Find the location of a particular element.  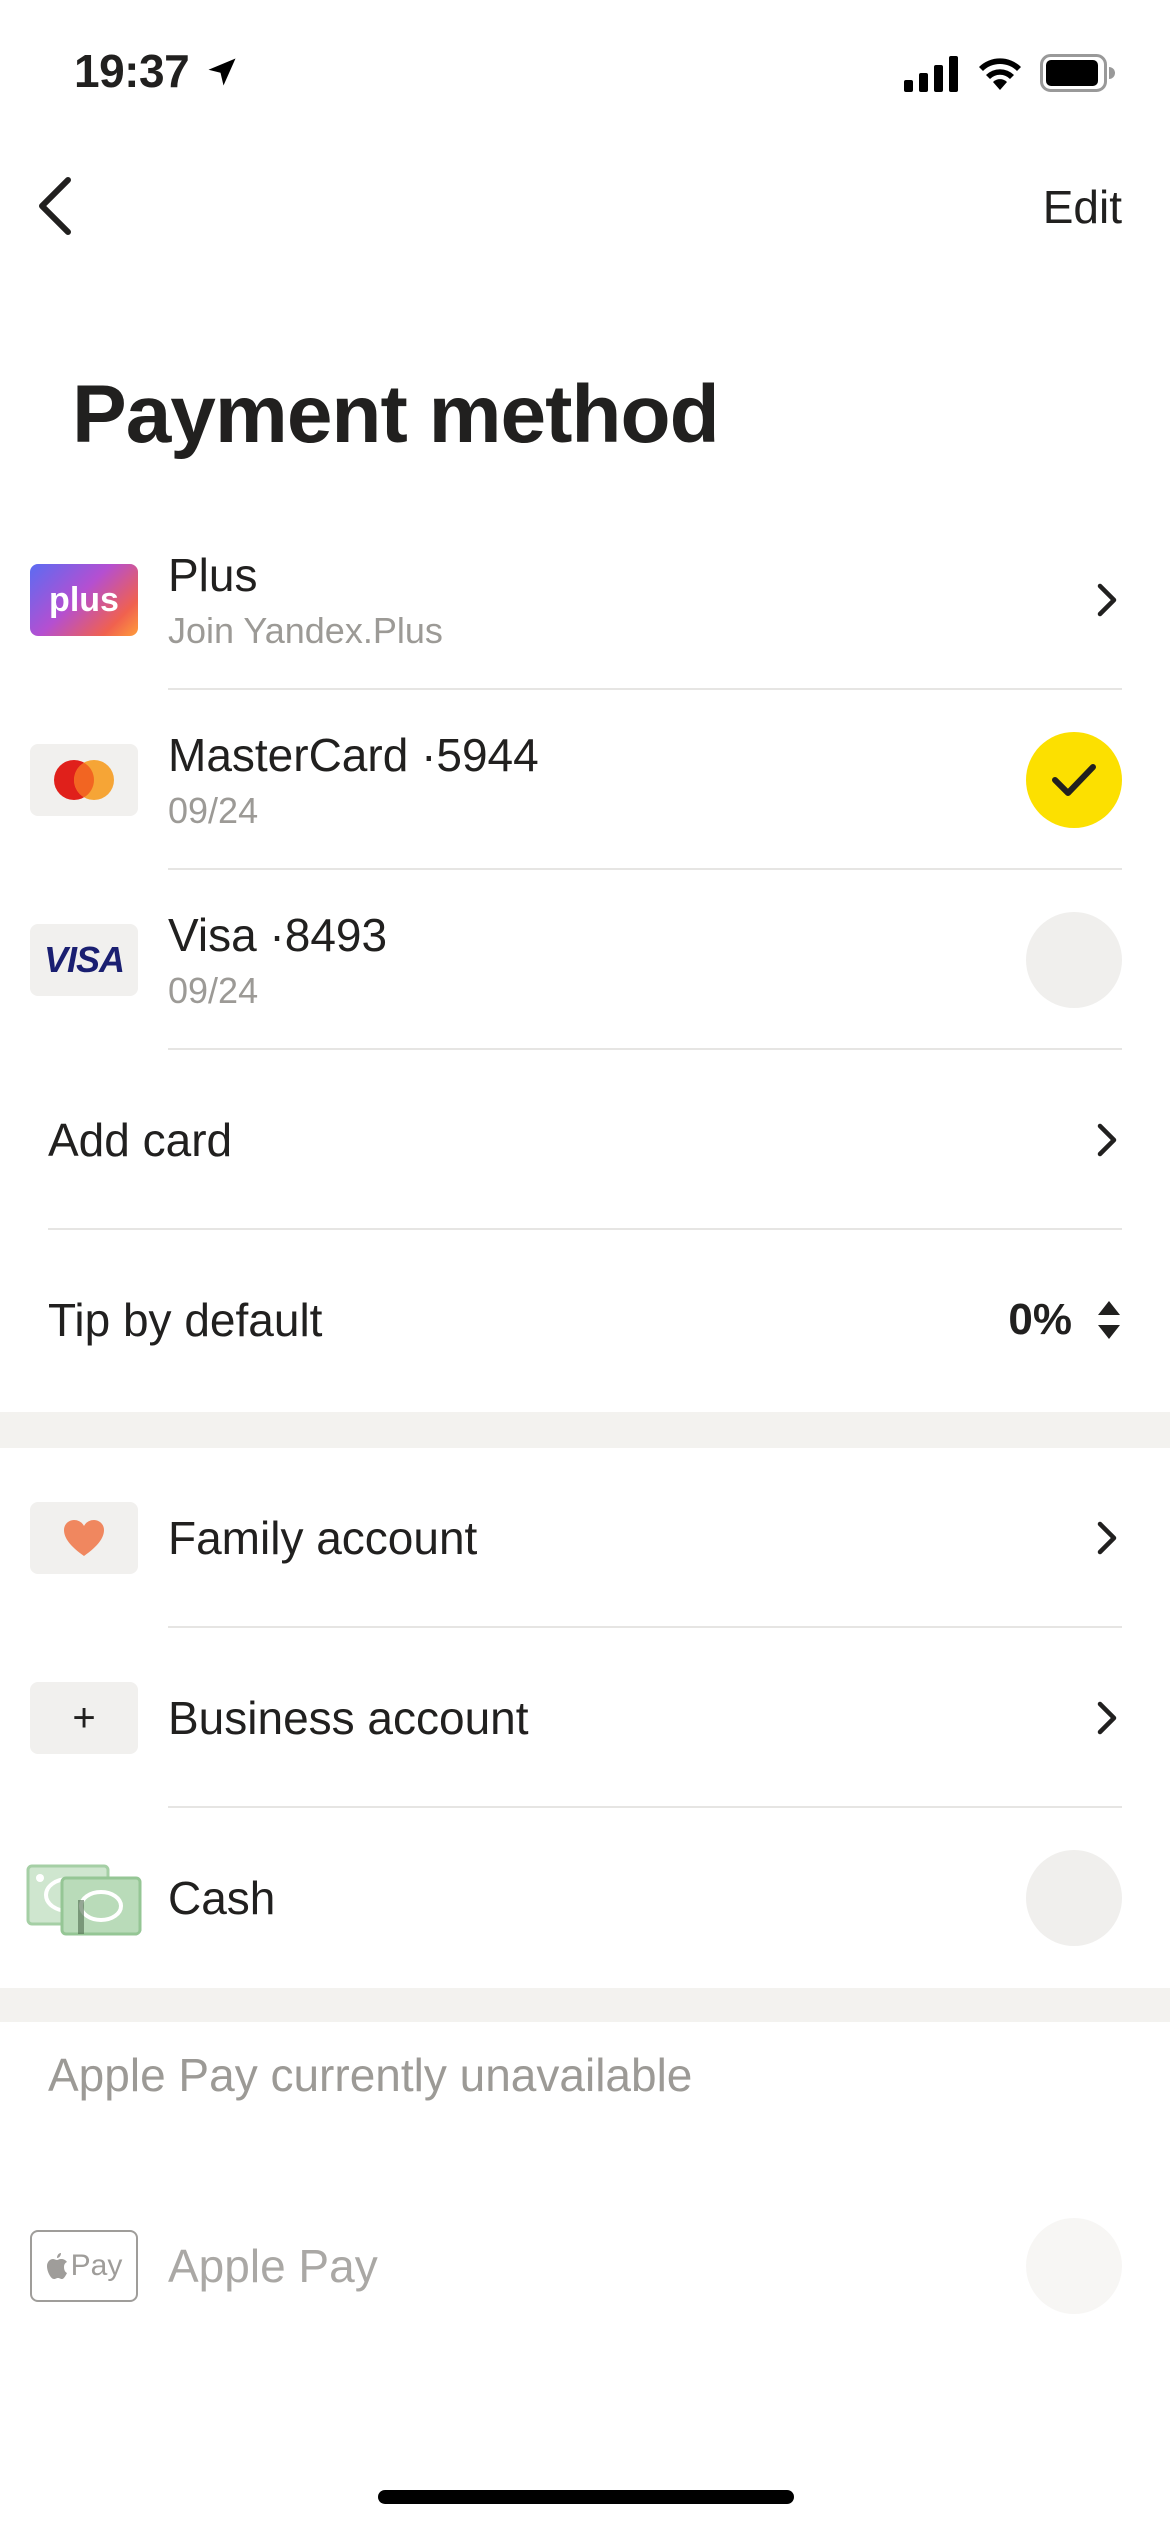

apple-icon is located at coordinates (56, 2266).